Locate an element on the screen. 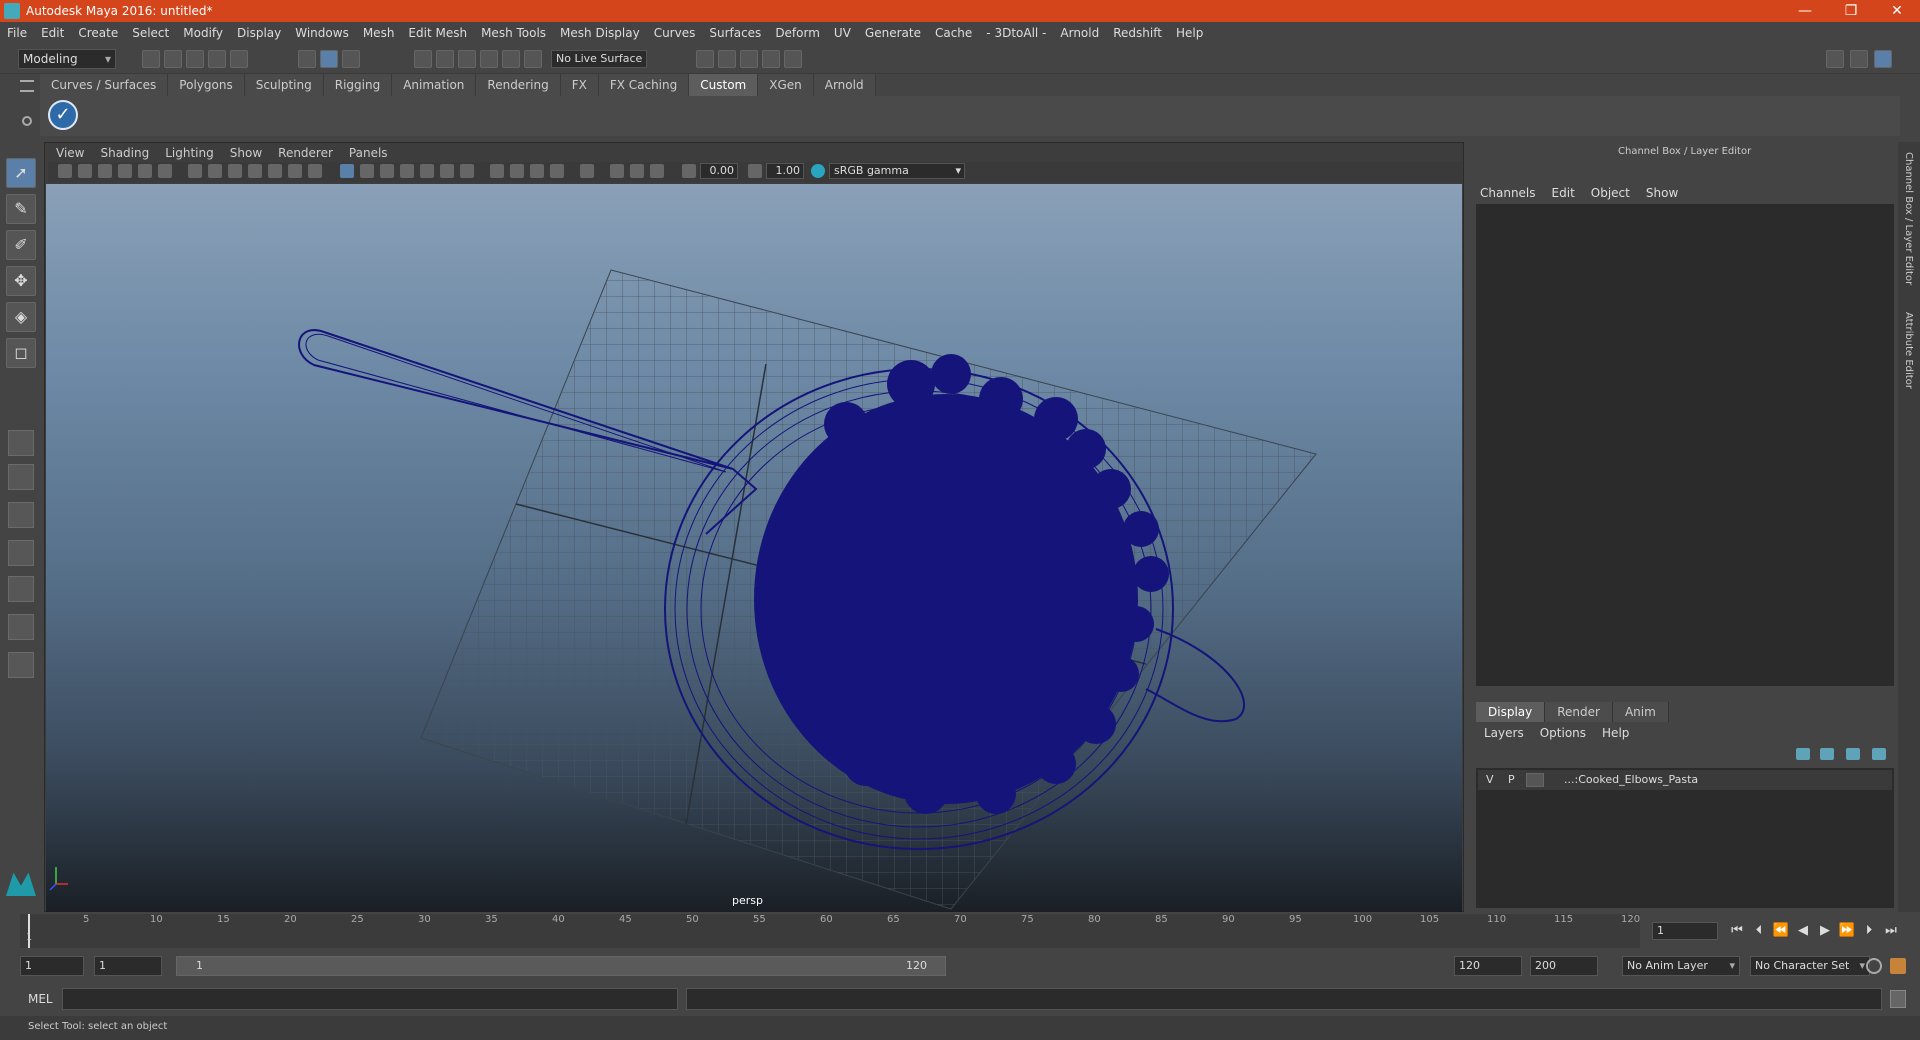  persp-hypershade-layout-icon is located at coordinates (21, 589).